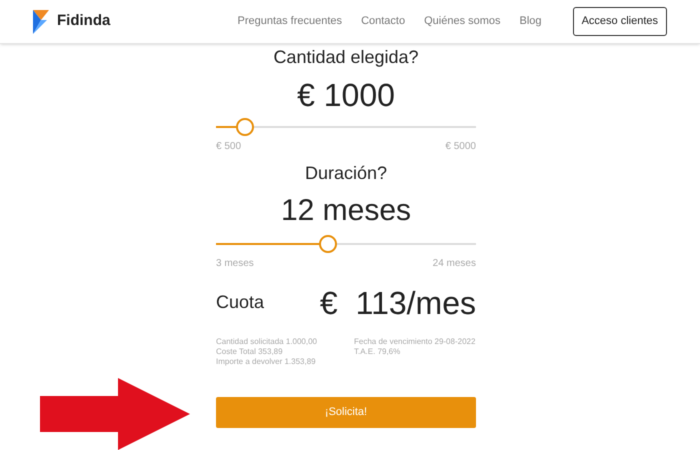  Describe the element at coordinates (460, 147) in the screenshot. I see `slider-max-label: € 5000` at that location.